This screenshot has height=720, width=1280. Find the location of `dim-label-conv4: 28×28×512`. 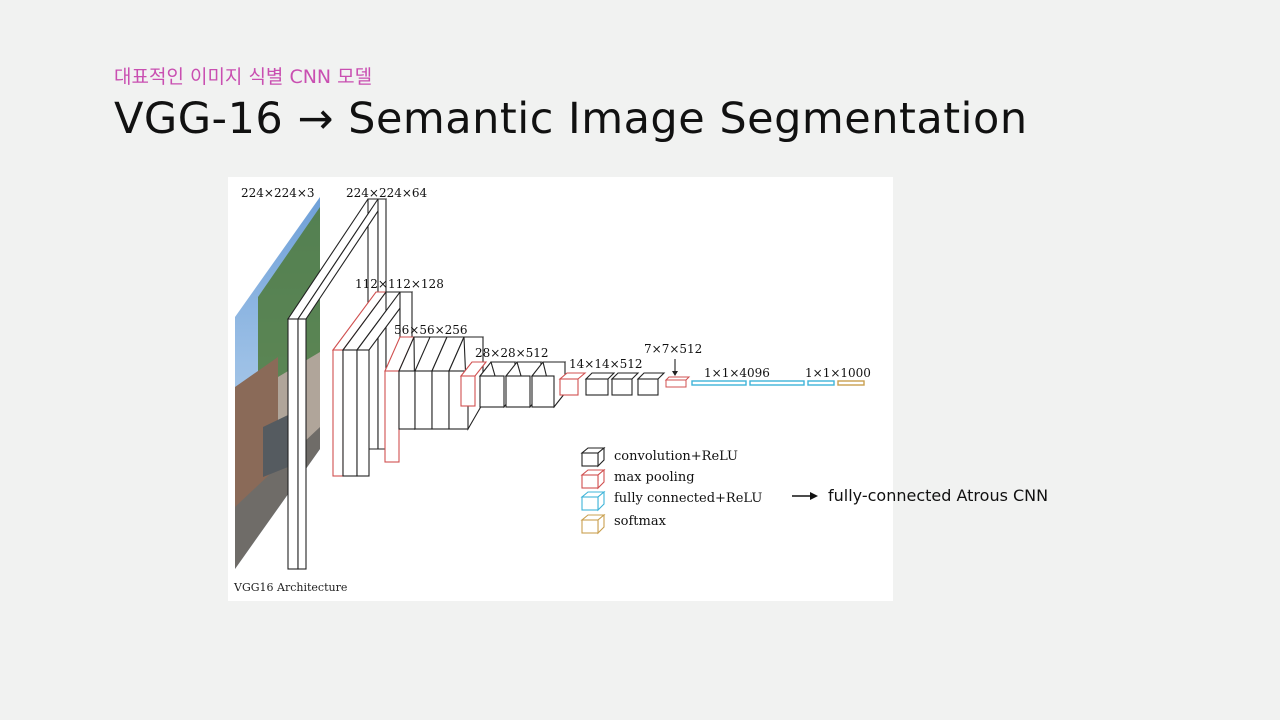

dim-label-conv4: 28×28×512 is located at coordinates (512, 353).